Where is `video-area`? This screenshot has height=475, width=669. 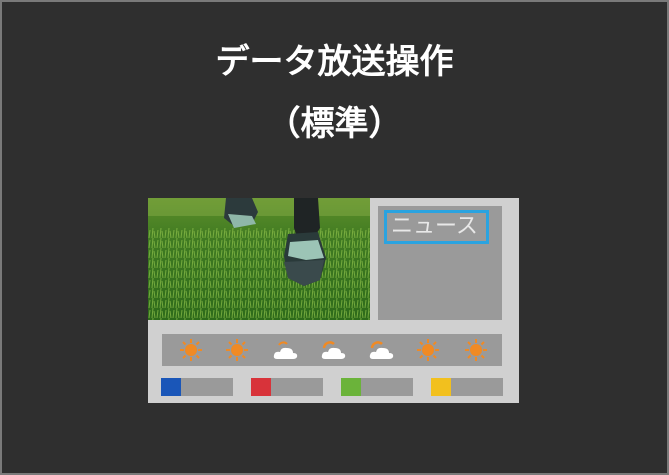 video-area is located at coordinates (259, 259).